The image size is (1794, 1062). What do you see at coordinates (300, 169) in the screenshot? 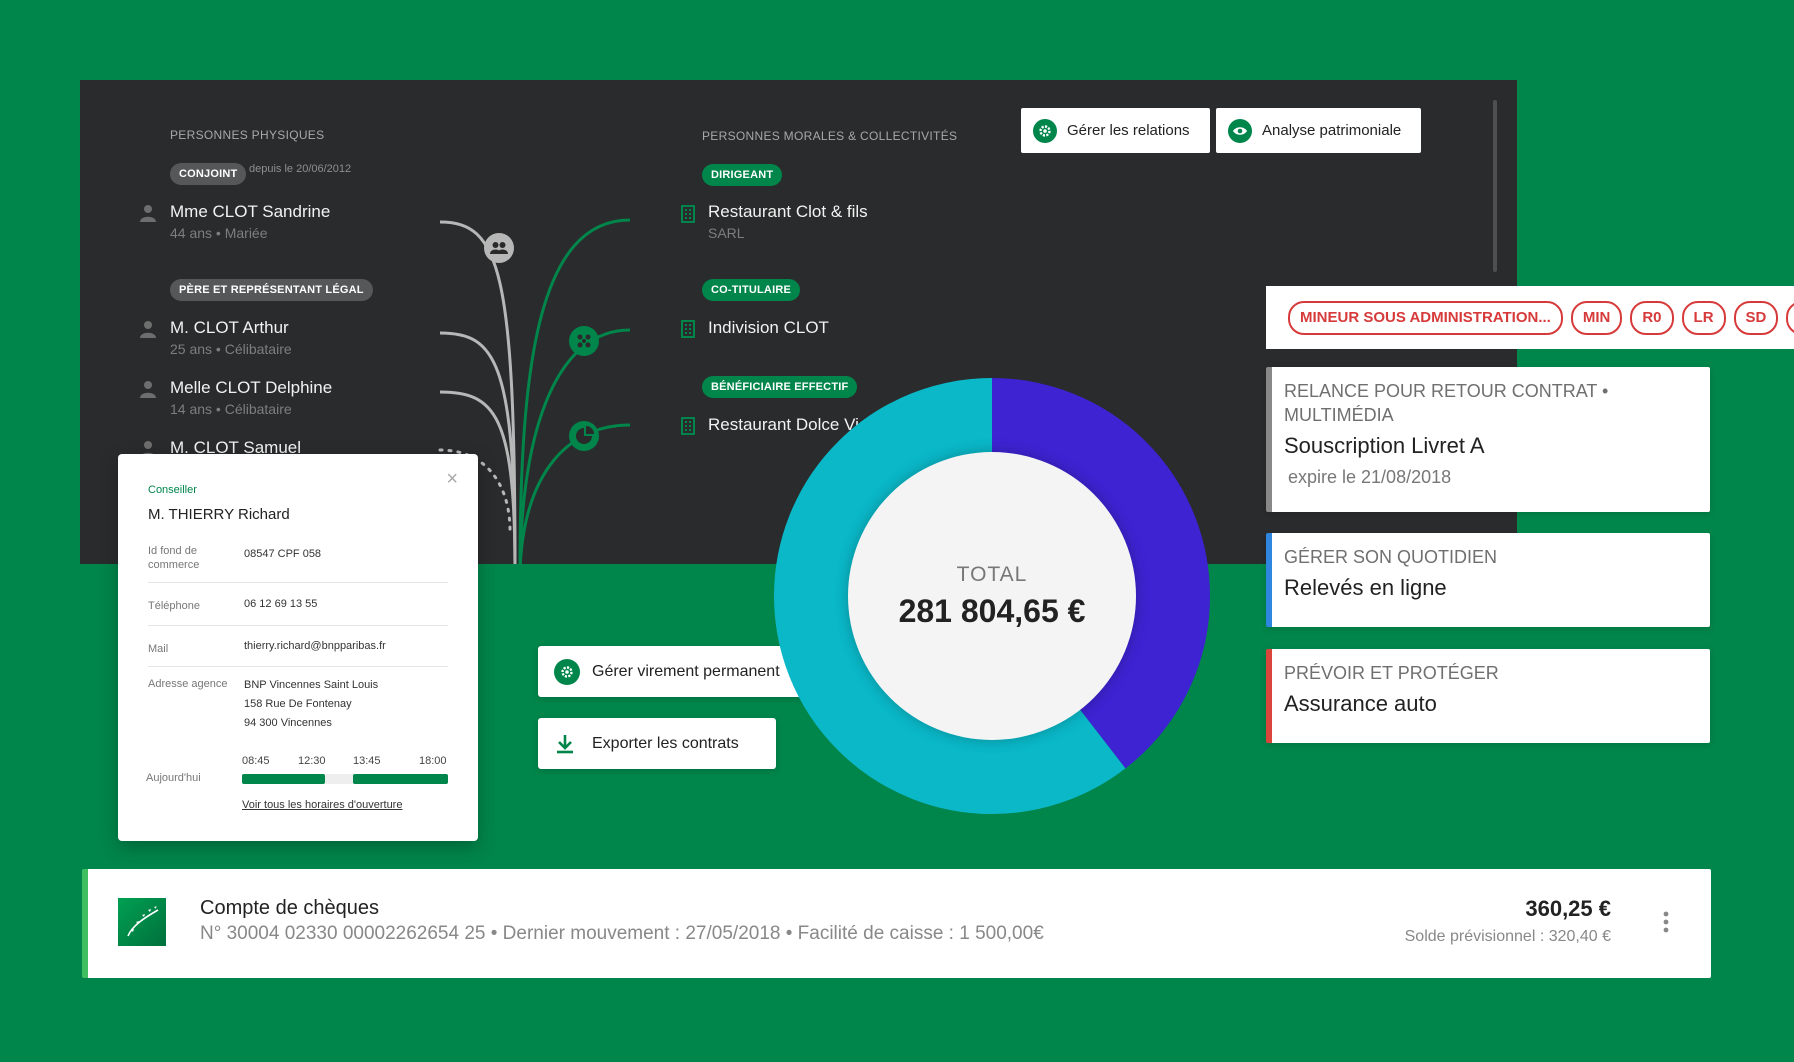
I see `spouse-since: depuis le 20/06/2012` at bounding box center [300, 169].